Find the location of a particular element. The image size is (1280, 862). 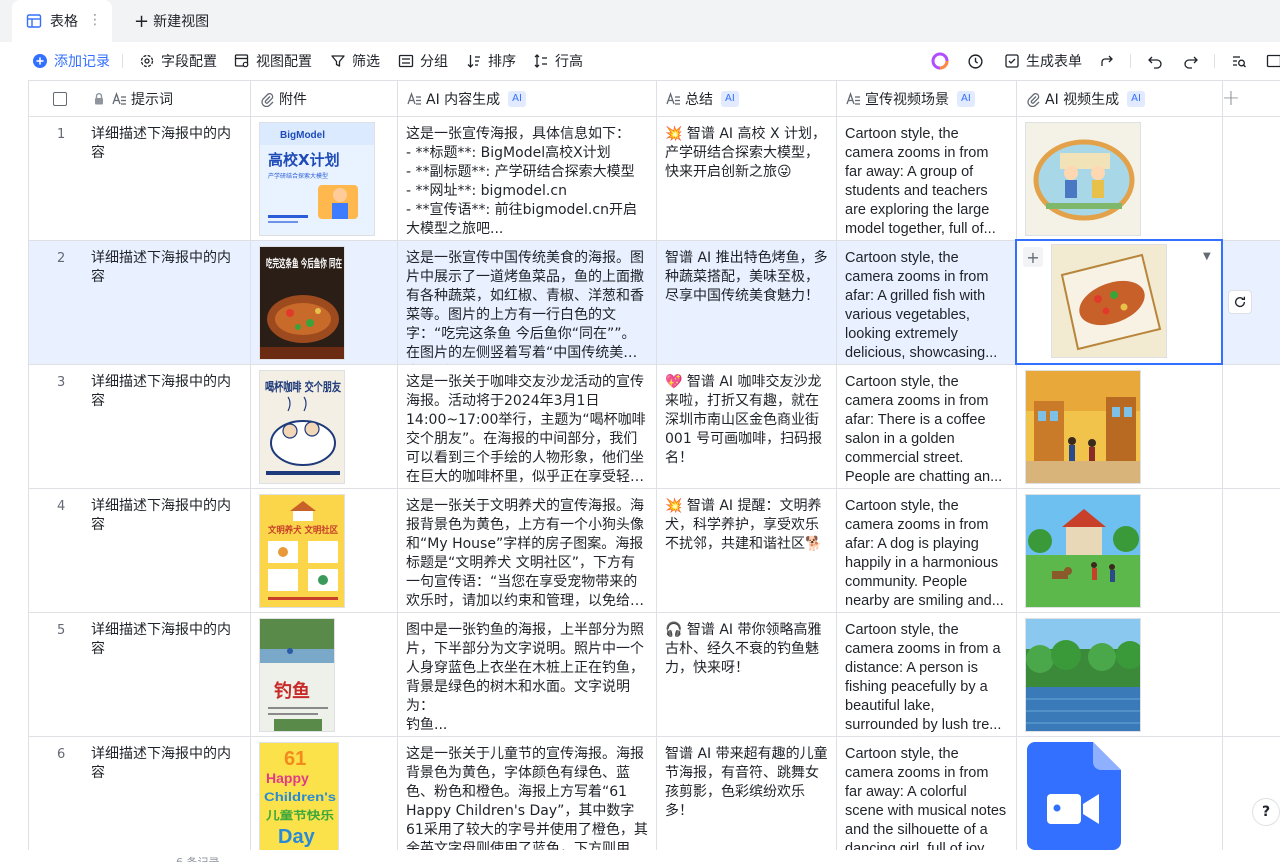

ai-assistant-icon is located at coordinates (940, 61).